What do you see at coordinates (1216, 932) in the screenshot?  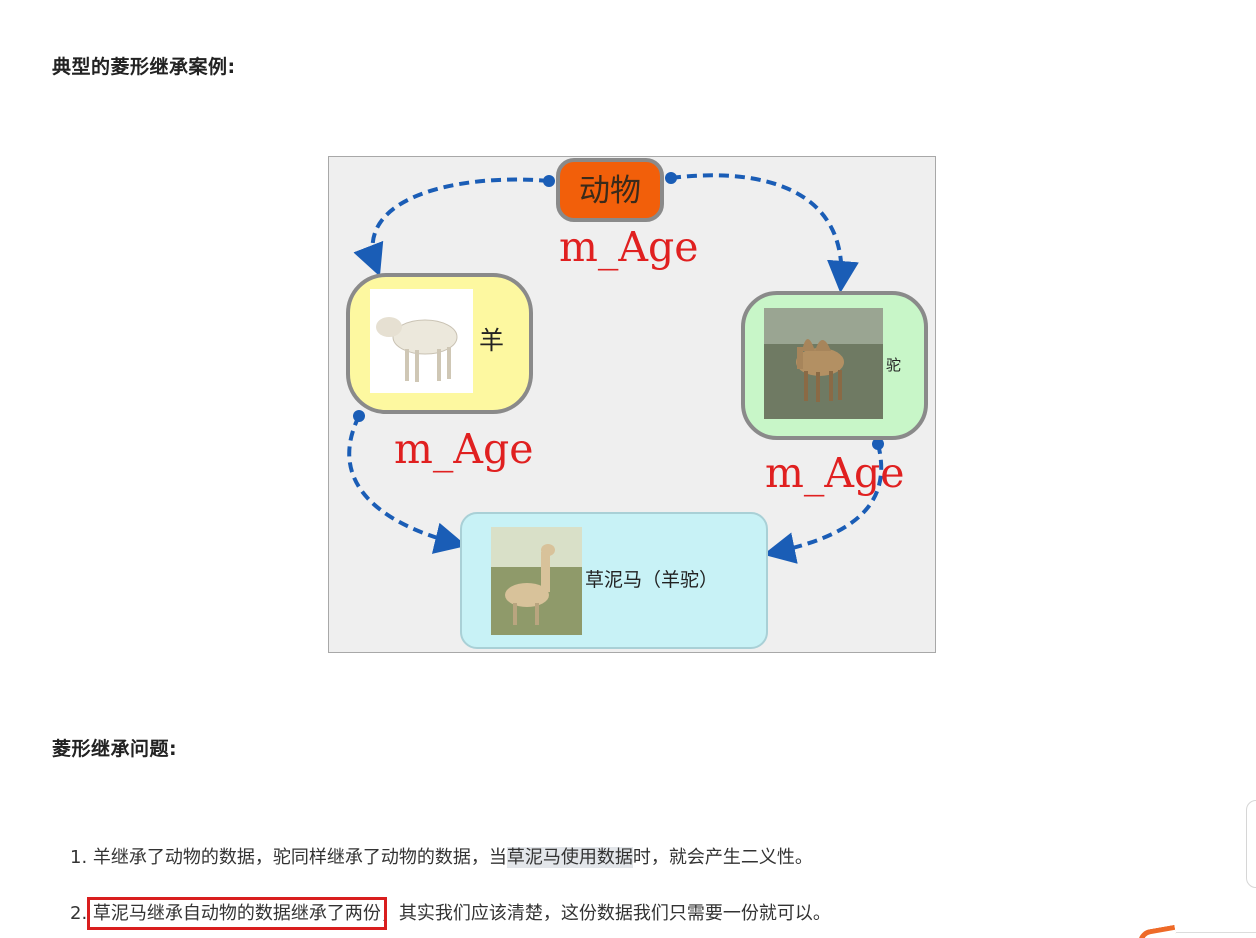 I see `divider` at bounding box center [1216, 932].